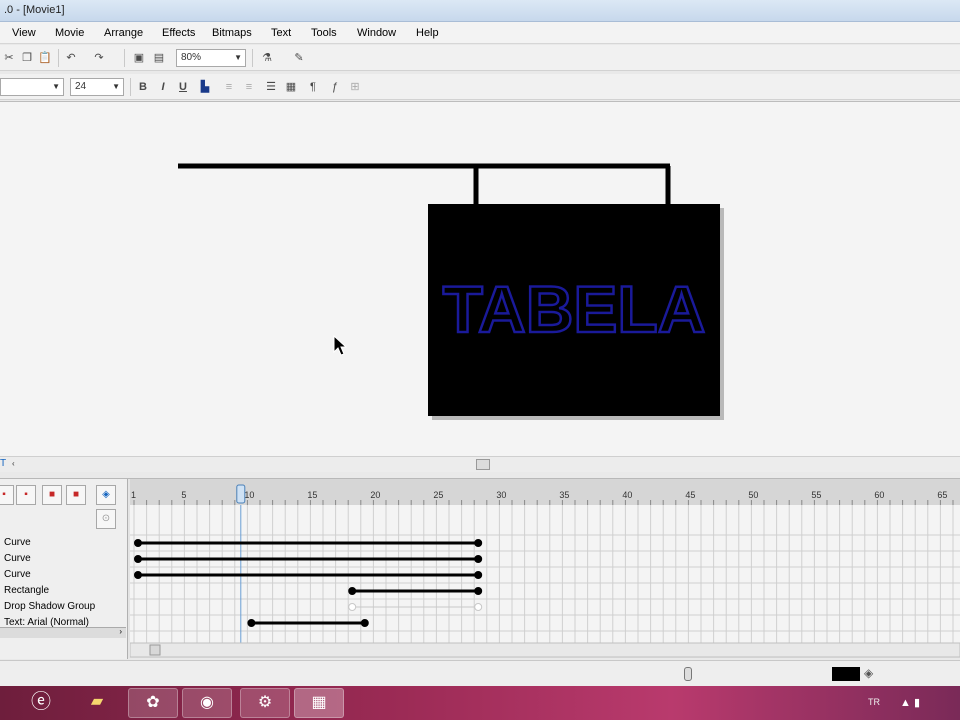 The image size is (960, 720). Describe the element at coordinates (183, 495) in the screenshot. I see `ruler-label: 5` at that location.